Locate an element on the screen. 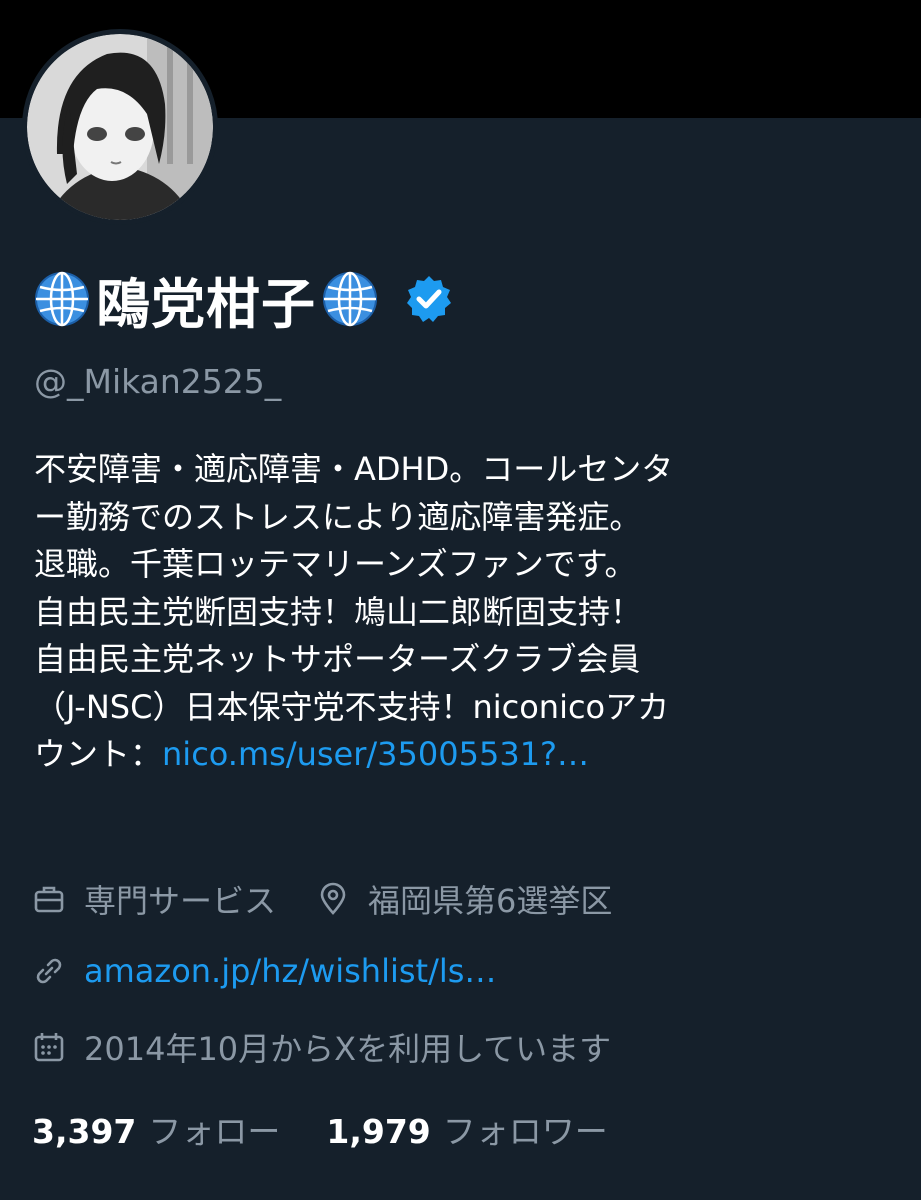 Image resolution: width=921 pixels, height=1200 pixels. following-label: フォロー is located at coordinates (214, 1131).